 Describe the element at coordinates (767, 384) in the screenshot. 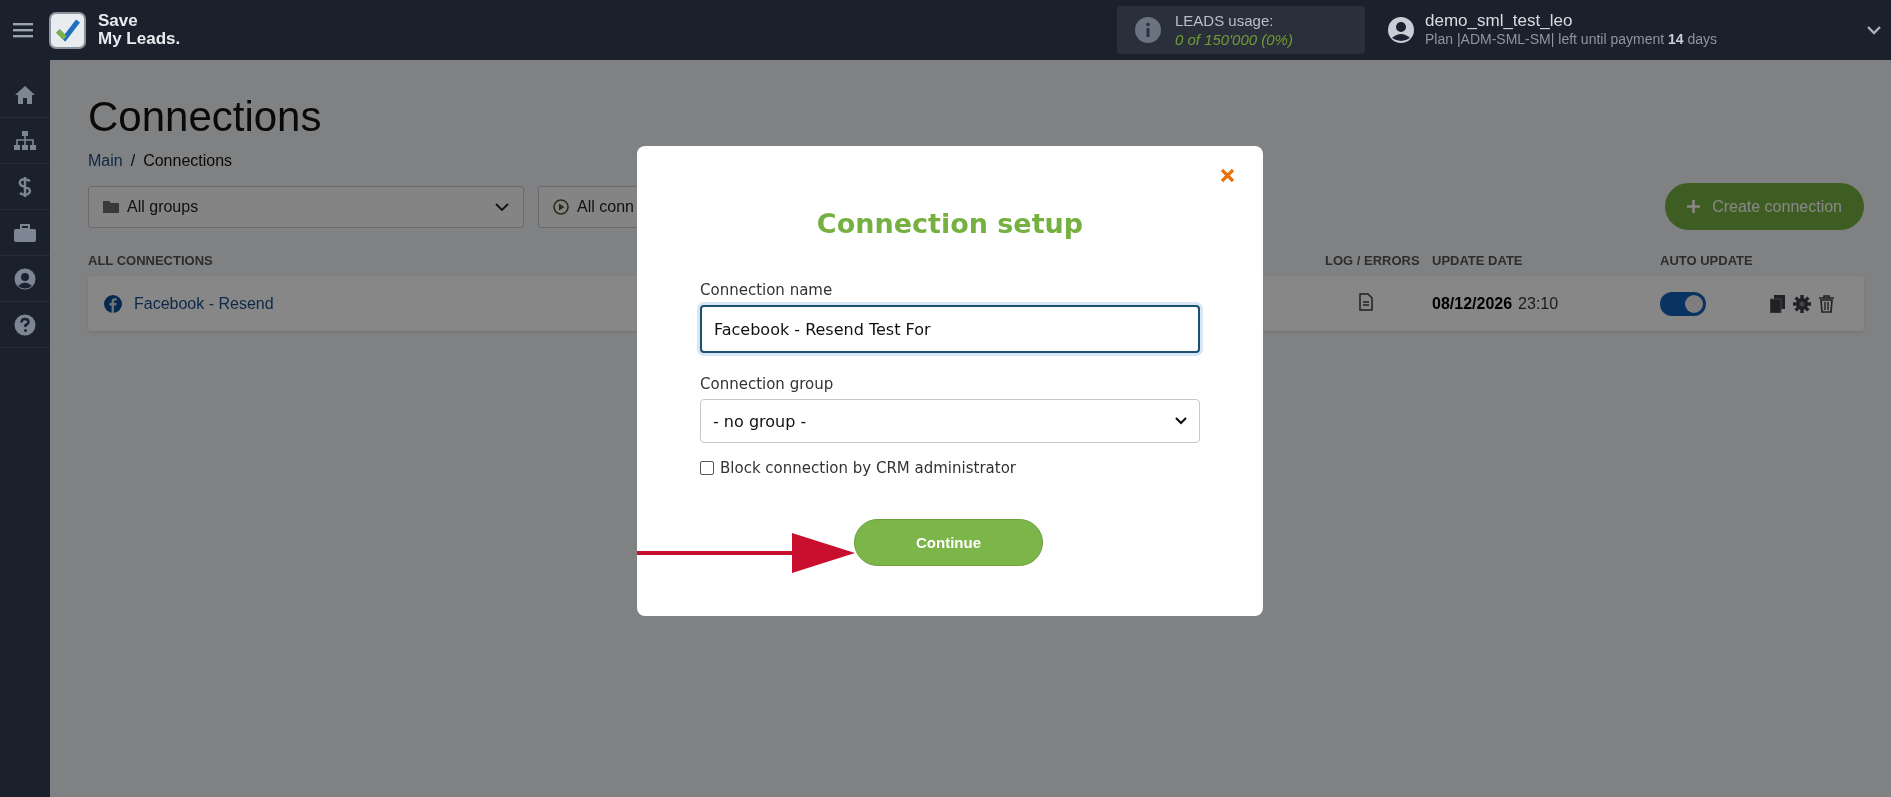

I see `field-label: Connection group` at that location.